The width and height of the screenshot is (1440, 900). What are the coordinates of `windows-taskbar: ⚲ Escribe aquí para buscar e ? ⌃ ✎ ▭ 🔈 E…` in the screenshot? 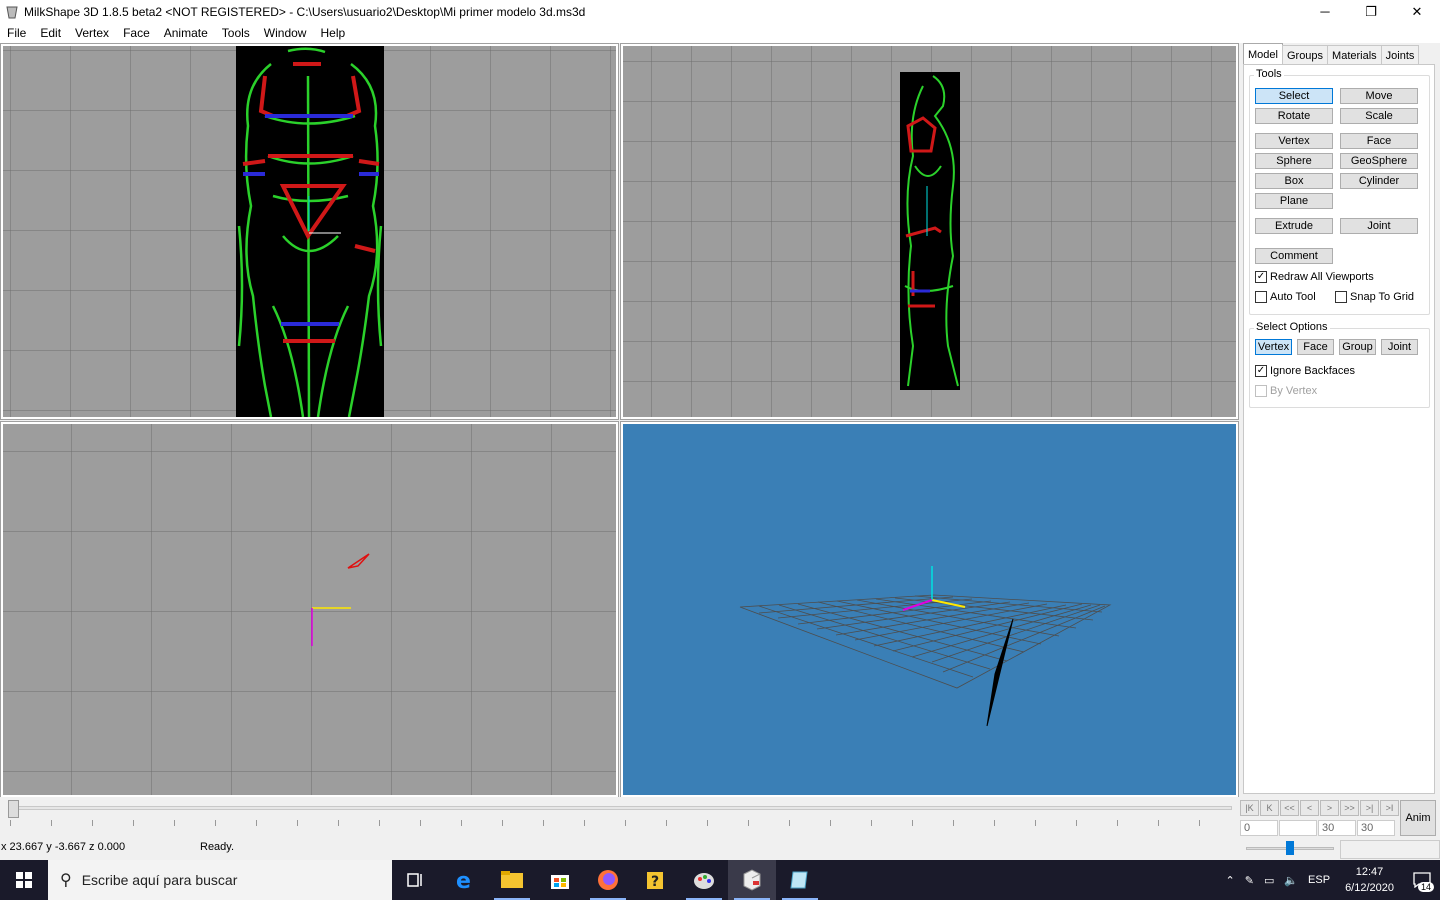 It's located at (720, 880).